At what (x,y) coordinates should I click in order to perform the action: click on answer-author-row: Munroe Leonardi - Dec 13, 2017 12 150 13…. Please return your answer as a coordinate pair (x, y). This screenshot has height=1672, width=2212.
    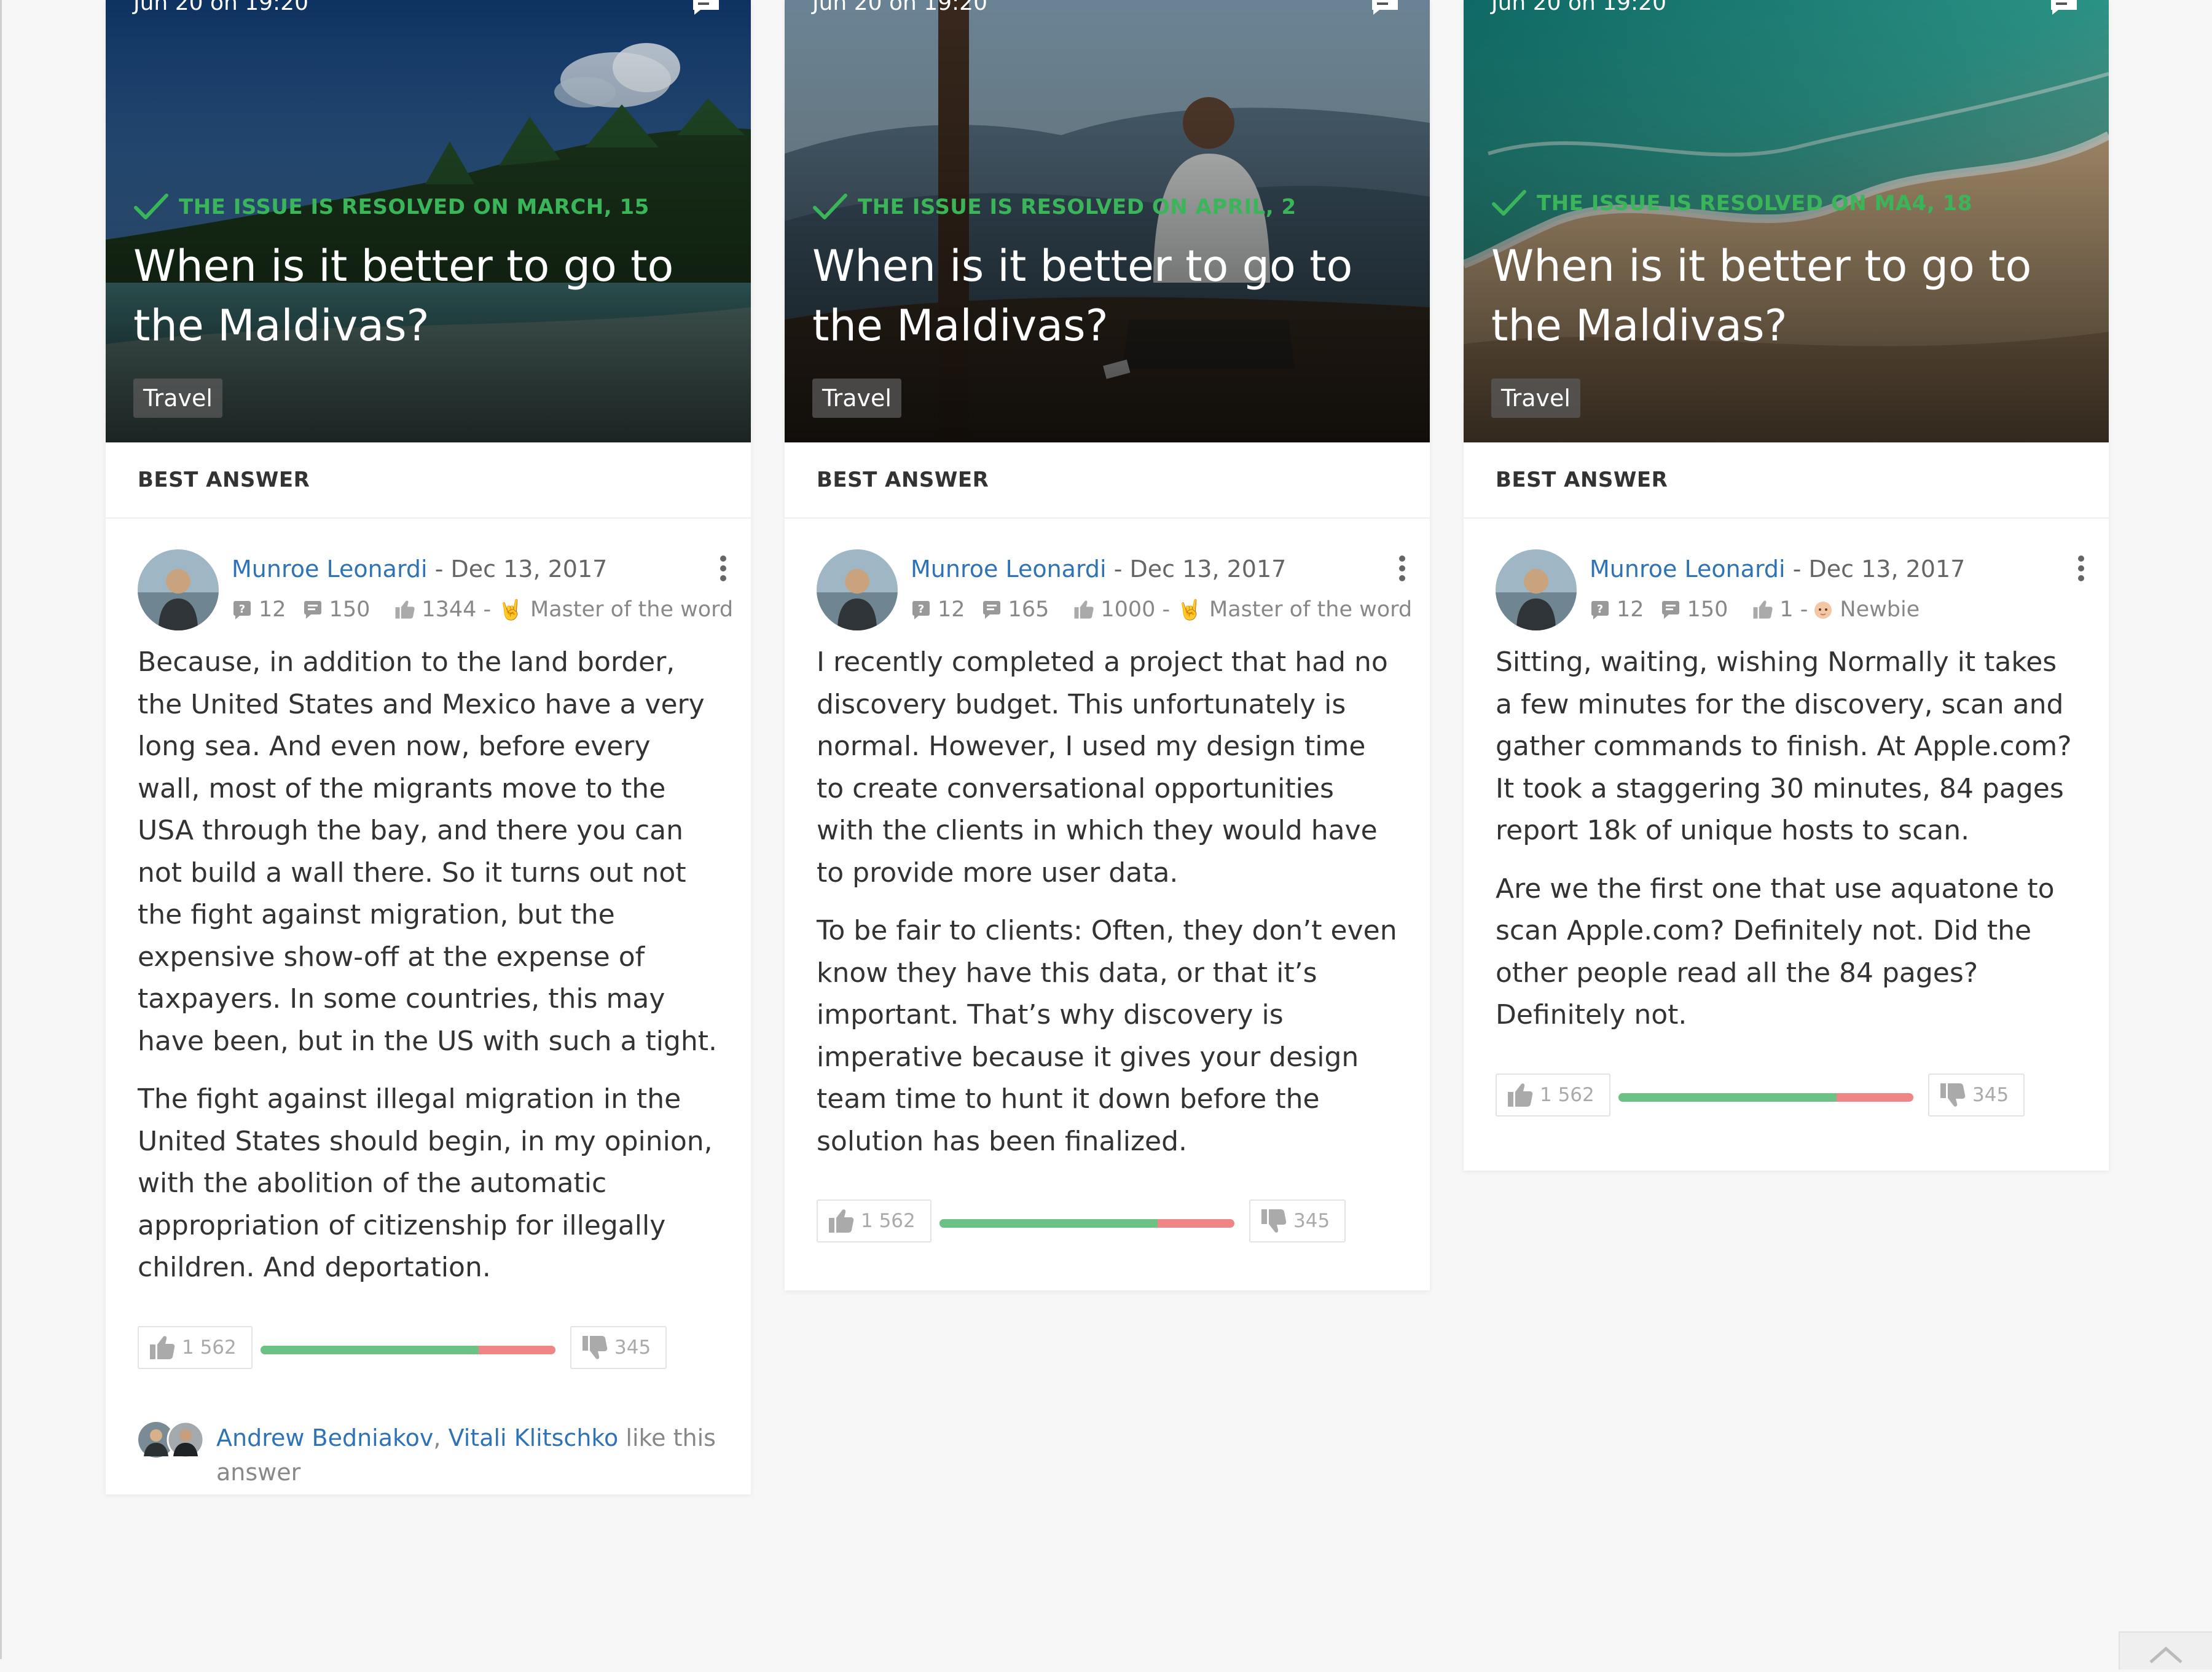
    Looking at the image, I should click on (428, 595).